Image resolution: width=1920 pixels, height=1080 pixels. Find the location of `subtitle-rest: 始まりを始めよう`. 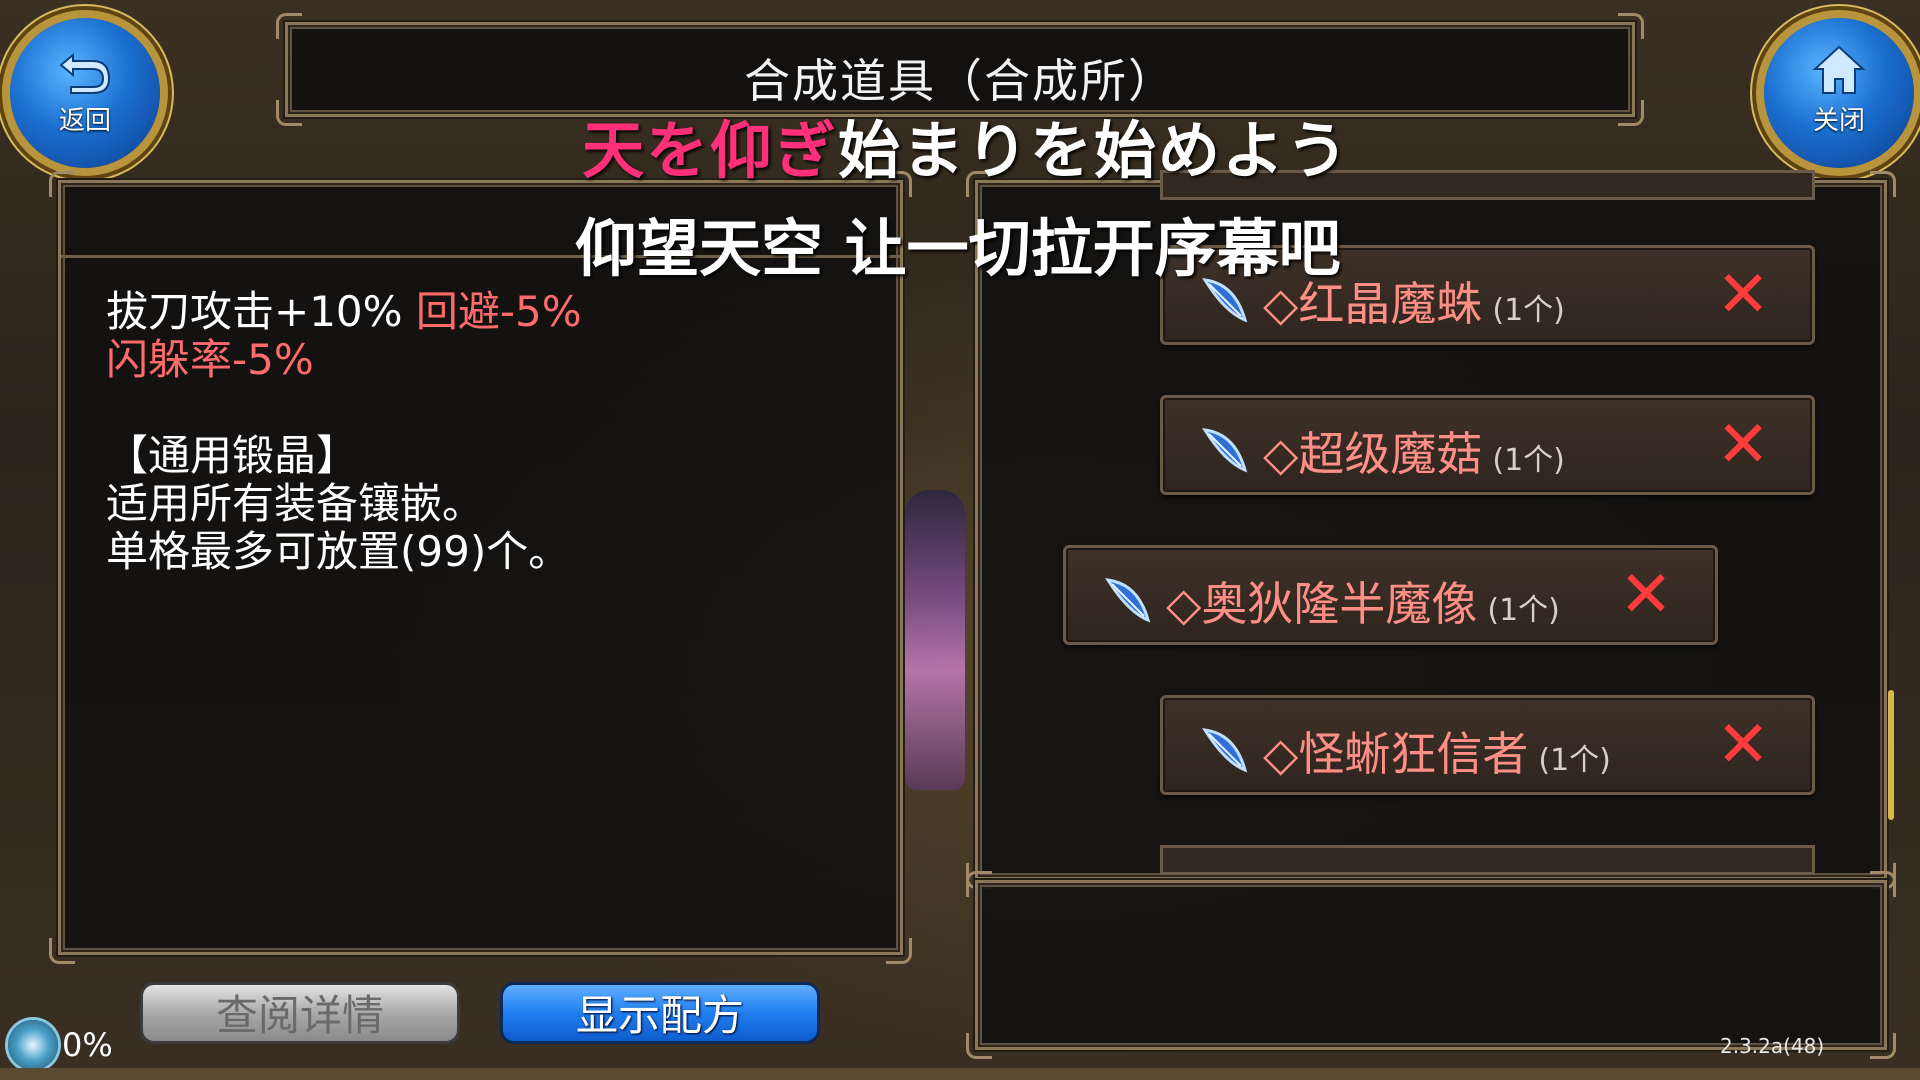

subtitle-rest: 始まりを始めよう is located at coordinates (1094, 150).